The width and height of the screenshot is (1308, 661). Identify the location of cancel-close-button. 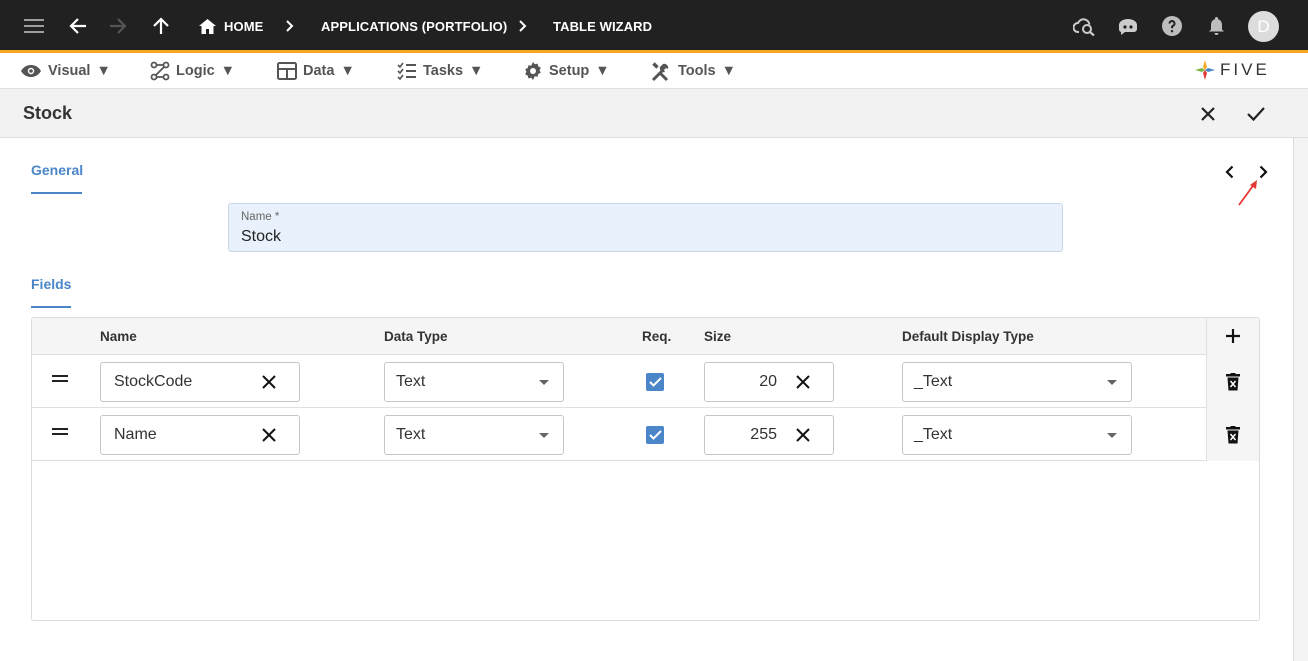
(1208, 114).